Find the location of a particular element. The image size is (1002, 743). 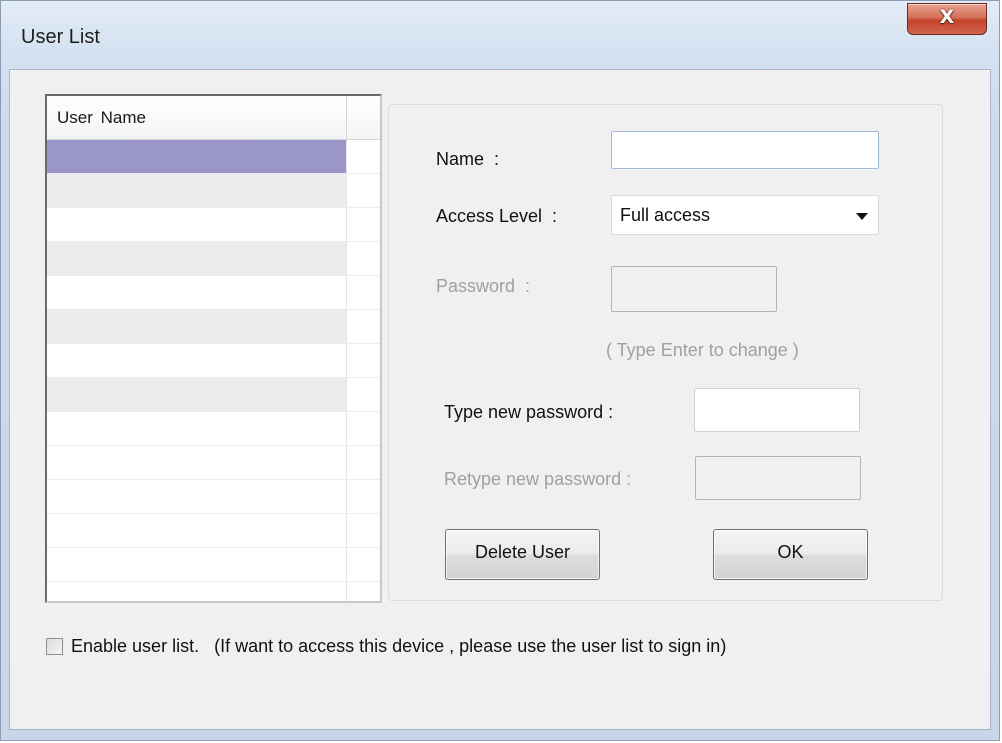

access-level-label: Access Level : is located at coordinates (497, 216).